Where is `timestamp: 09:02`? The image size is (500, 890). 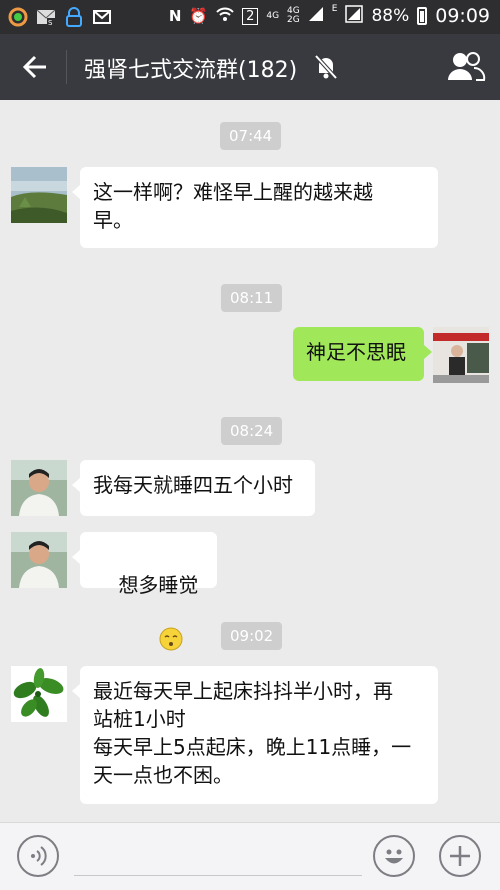 timestamp: 09:02 is located at coordinates (252, 636).